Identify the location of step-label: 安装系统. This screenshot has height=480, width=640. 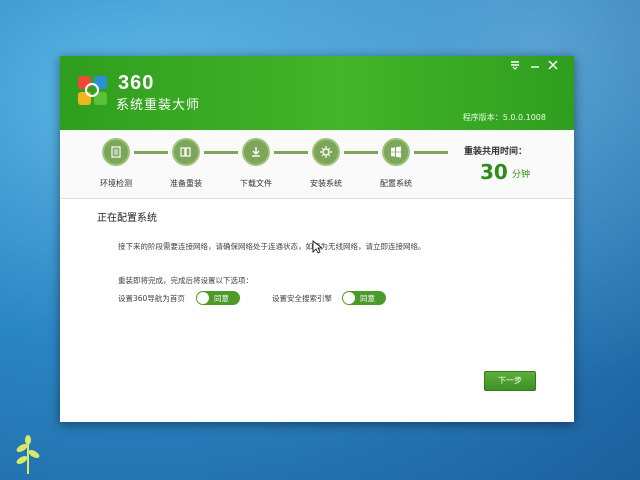
(326, 183).